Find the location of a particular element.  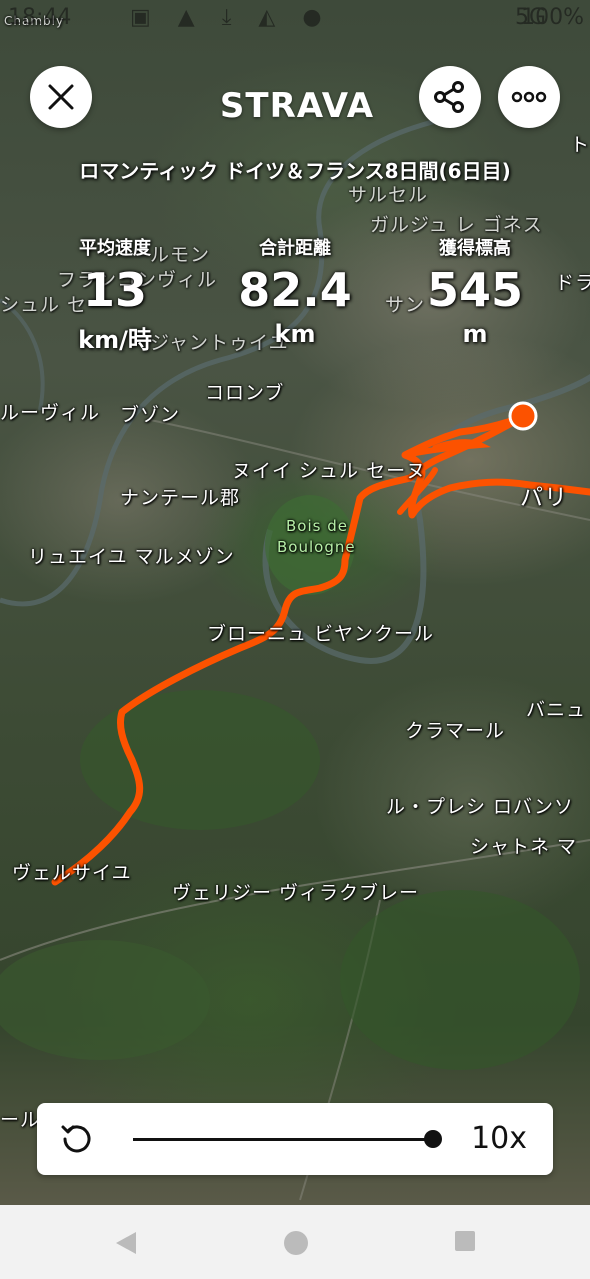

map-label: ドラ is located at coordinates (572, 283).